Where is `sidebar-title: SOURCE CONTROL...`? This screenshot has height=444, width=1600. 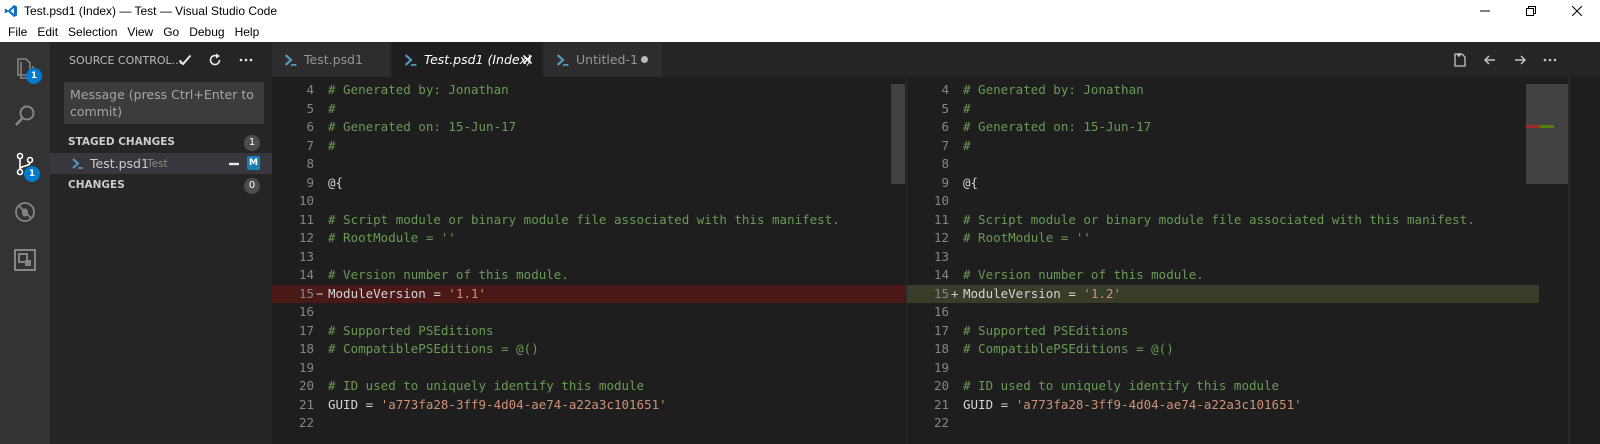 sidebar-title: SOURCE CONTROL... is located at coordinates (126, 60).